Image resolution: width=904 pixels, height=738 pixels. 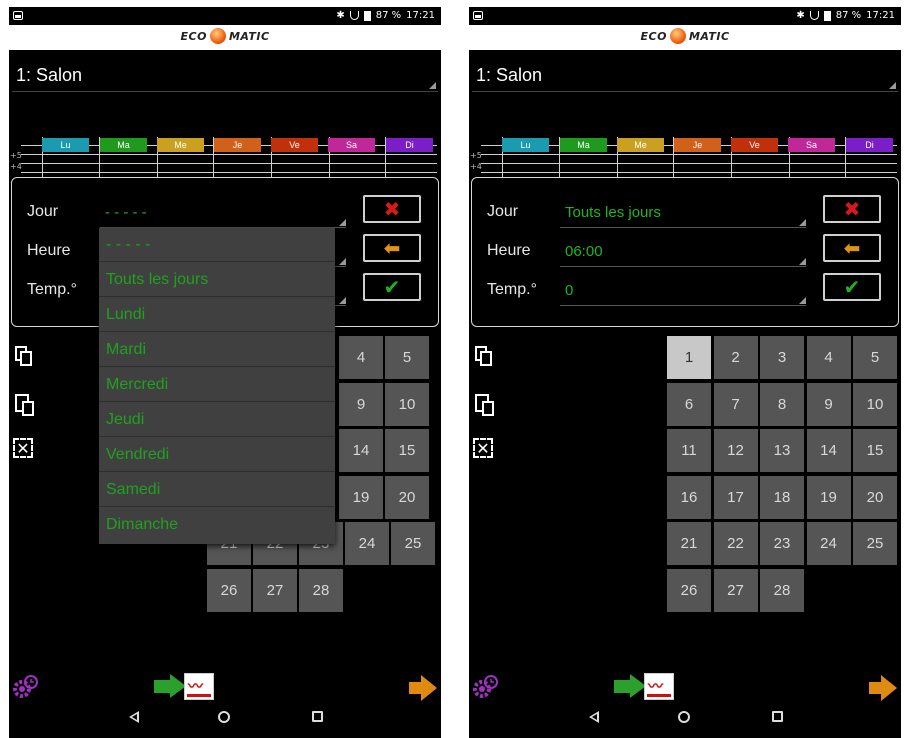 What do you see at coordinates (782, 544) in the screenshot?
I see `calendar-day: 23` at bounding box center [782, 544].